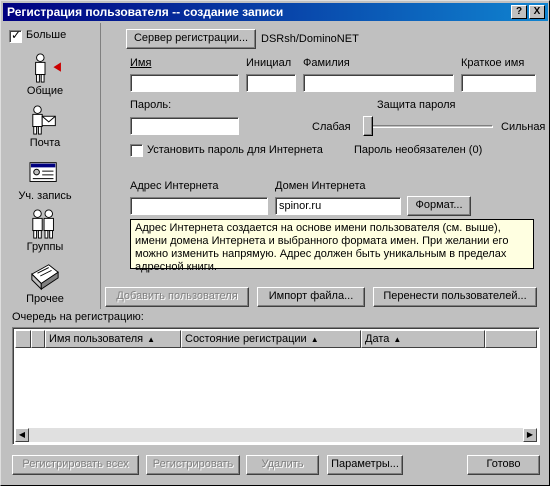 Image resolution: width=550 pixels, height=486 pixels. What do you see at coordinates (75, 465) in the screenshot?
I see `register-all-button: Регистрировать всех` at bounding box center [75, 465].